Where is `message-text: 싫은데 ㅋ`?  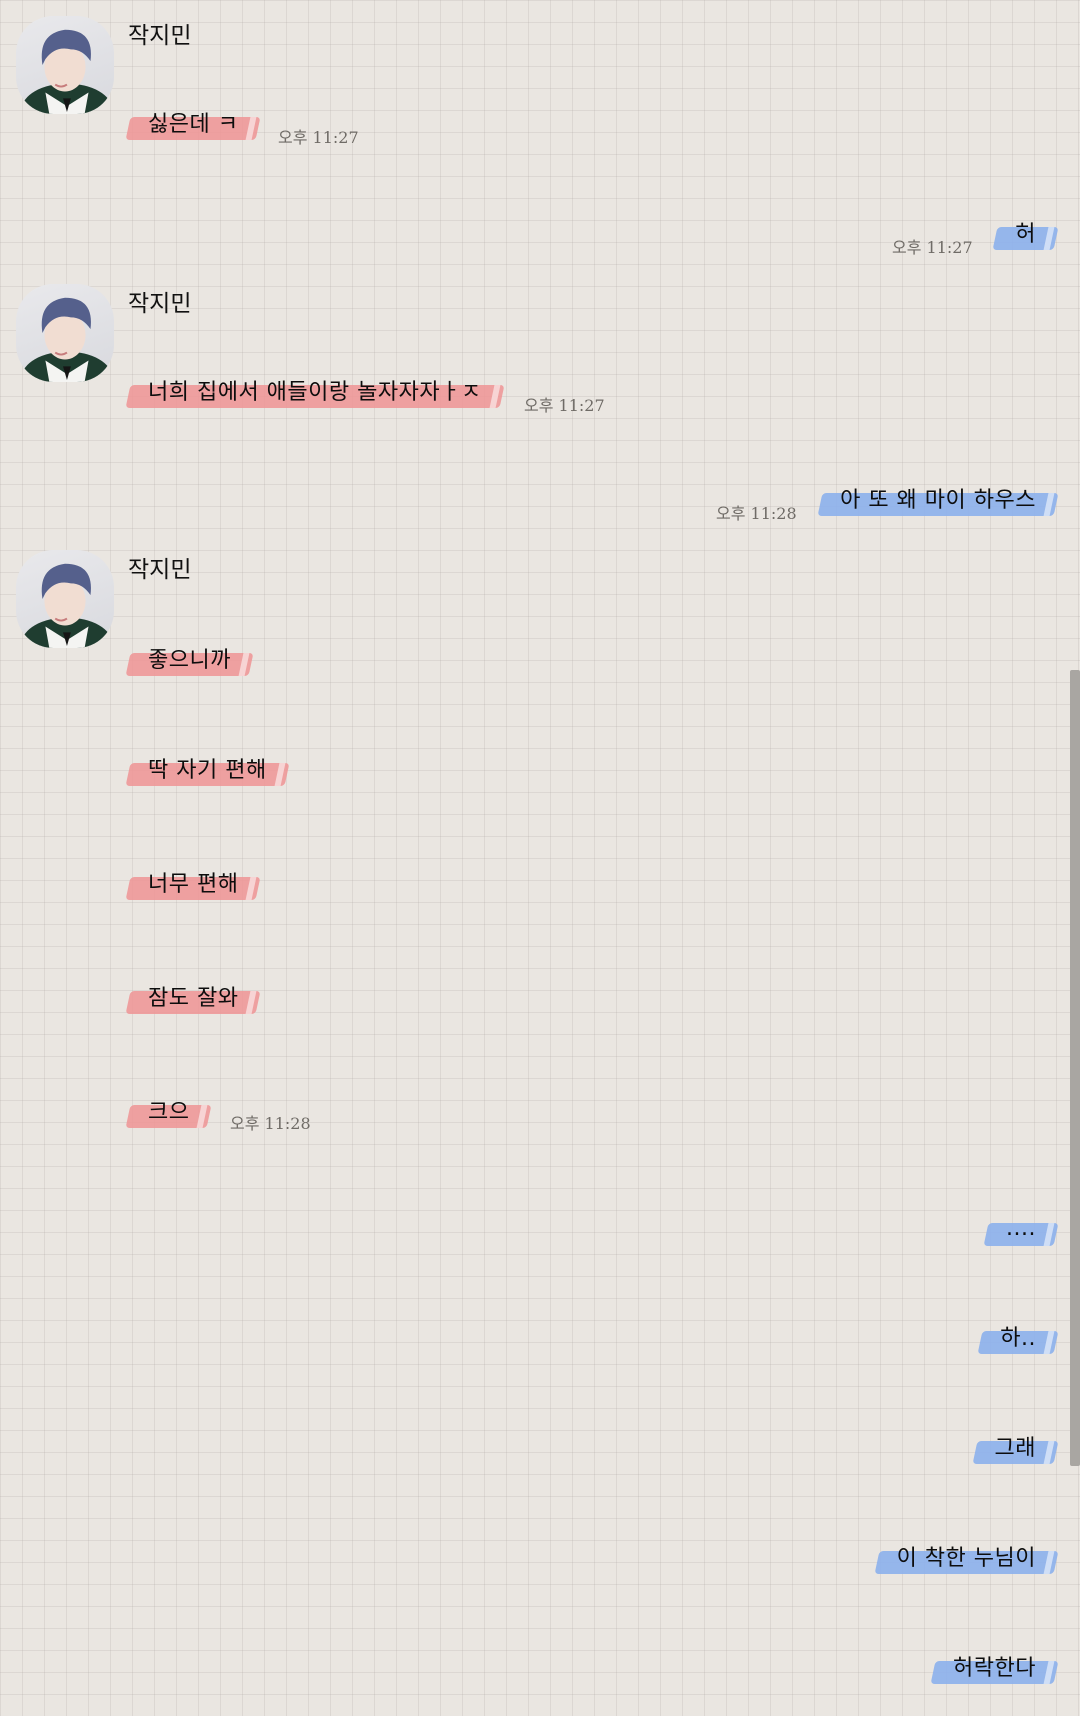
message-text: 싫은데 ㅋ is located at coordinates (193, 124).